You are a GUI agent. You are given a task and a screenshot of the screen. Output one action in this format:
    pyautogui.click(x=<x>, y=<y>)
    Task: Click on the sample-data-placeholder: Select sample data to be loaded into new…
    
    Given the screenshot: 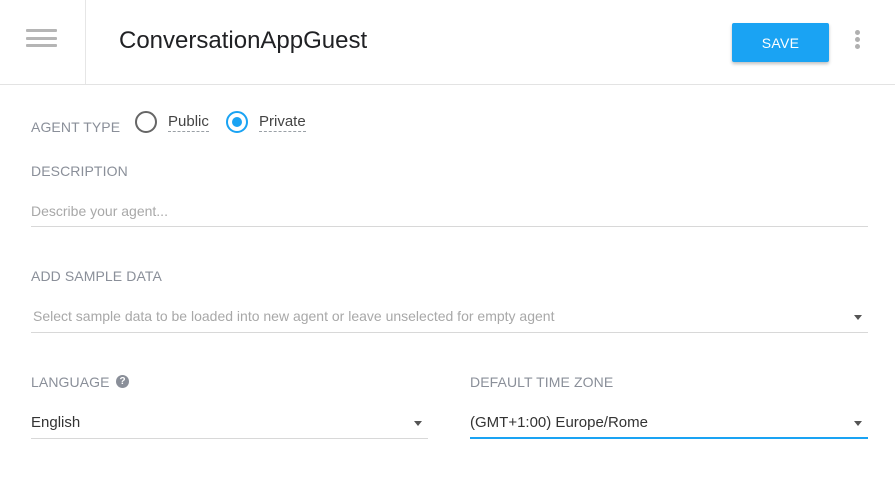 What is the action you would take?
    pyautogui.click(x=294, y=316)
    